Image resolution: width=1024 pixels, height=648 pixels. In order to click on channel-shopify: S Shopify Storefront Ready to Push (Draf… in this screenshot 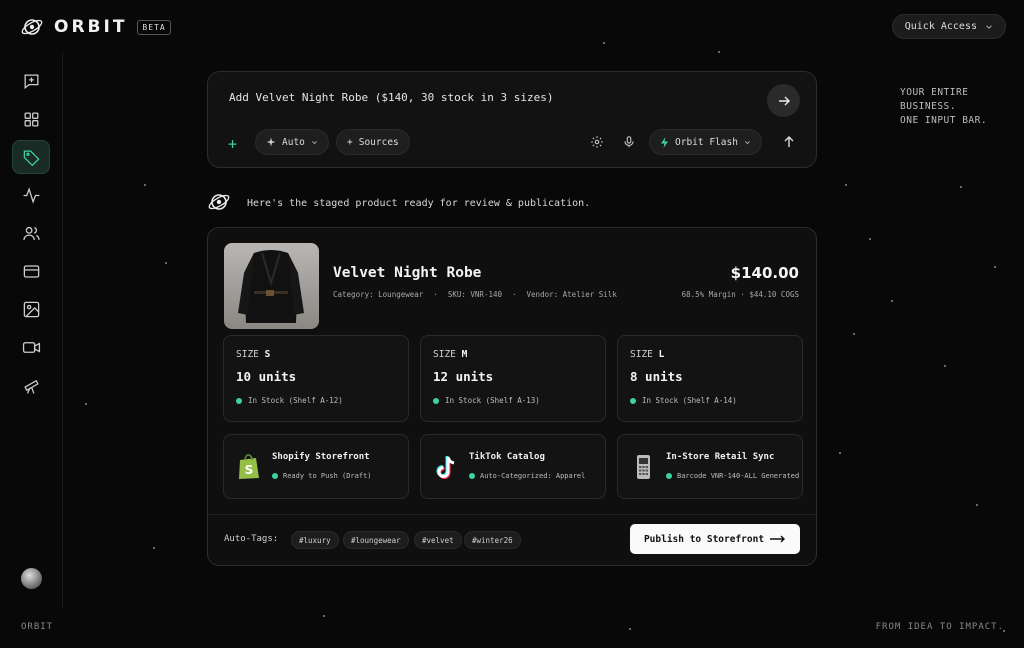, I will do `click(316, 466)`.